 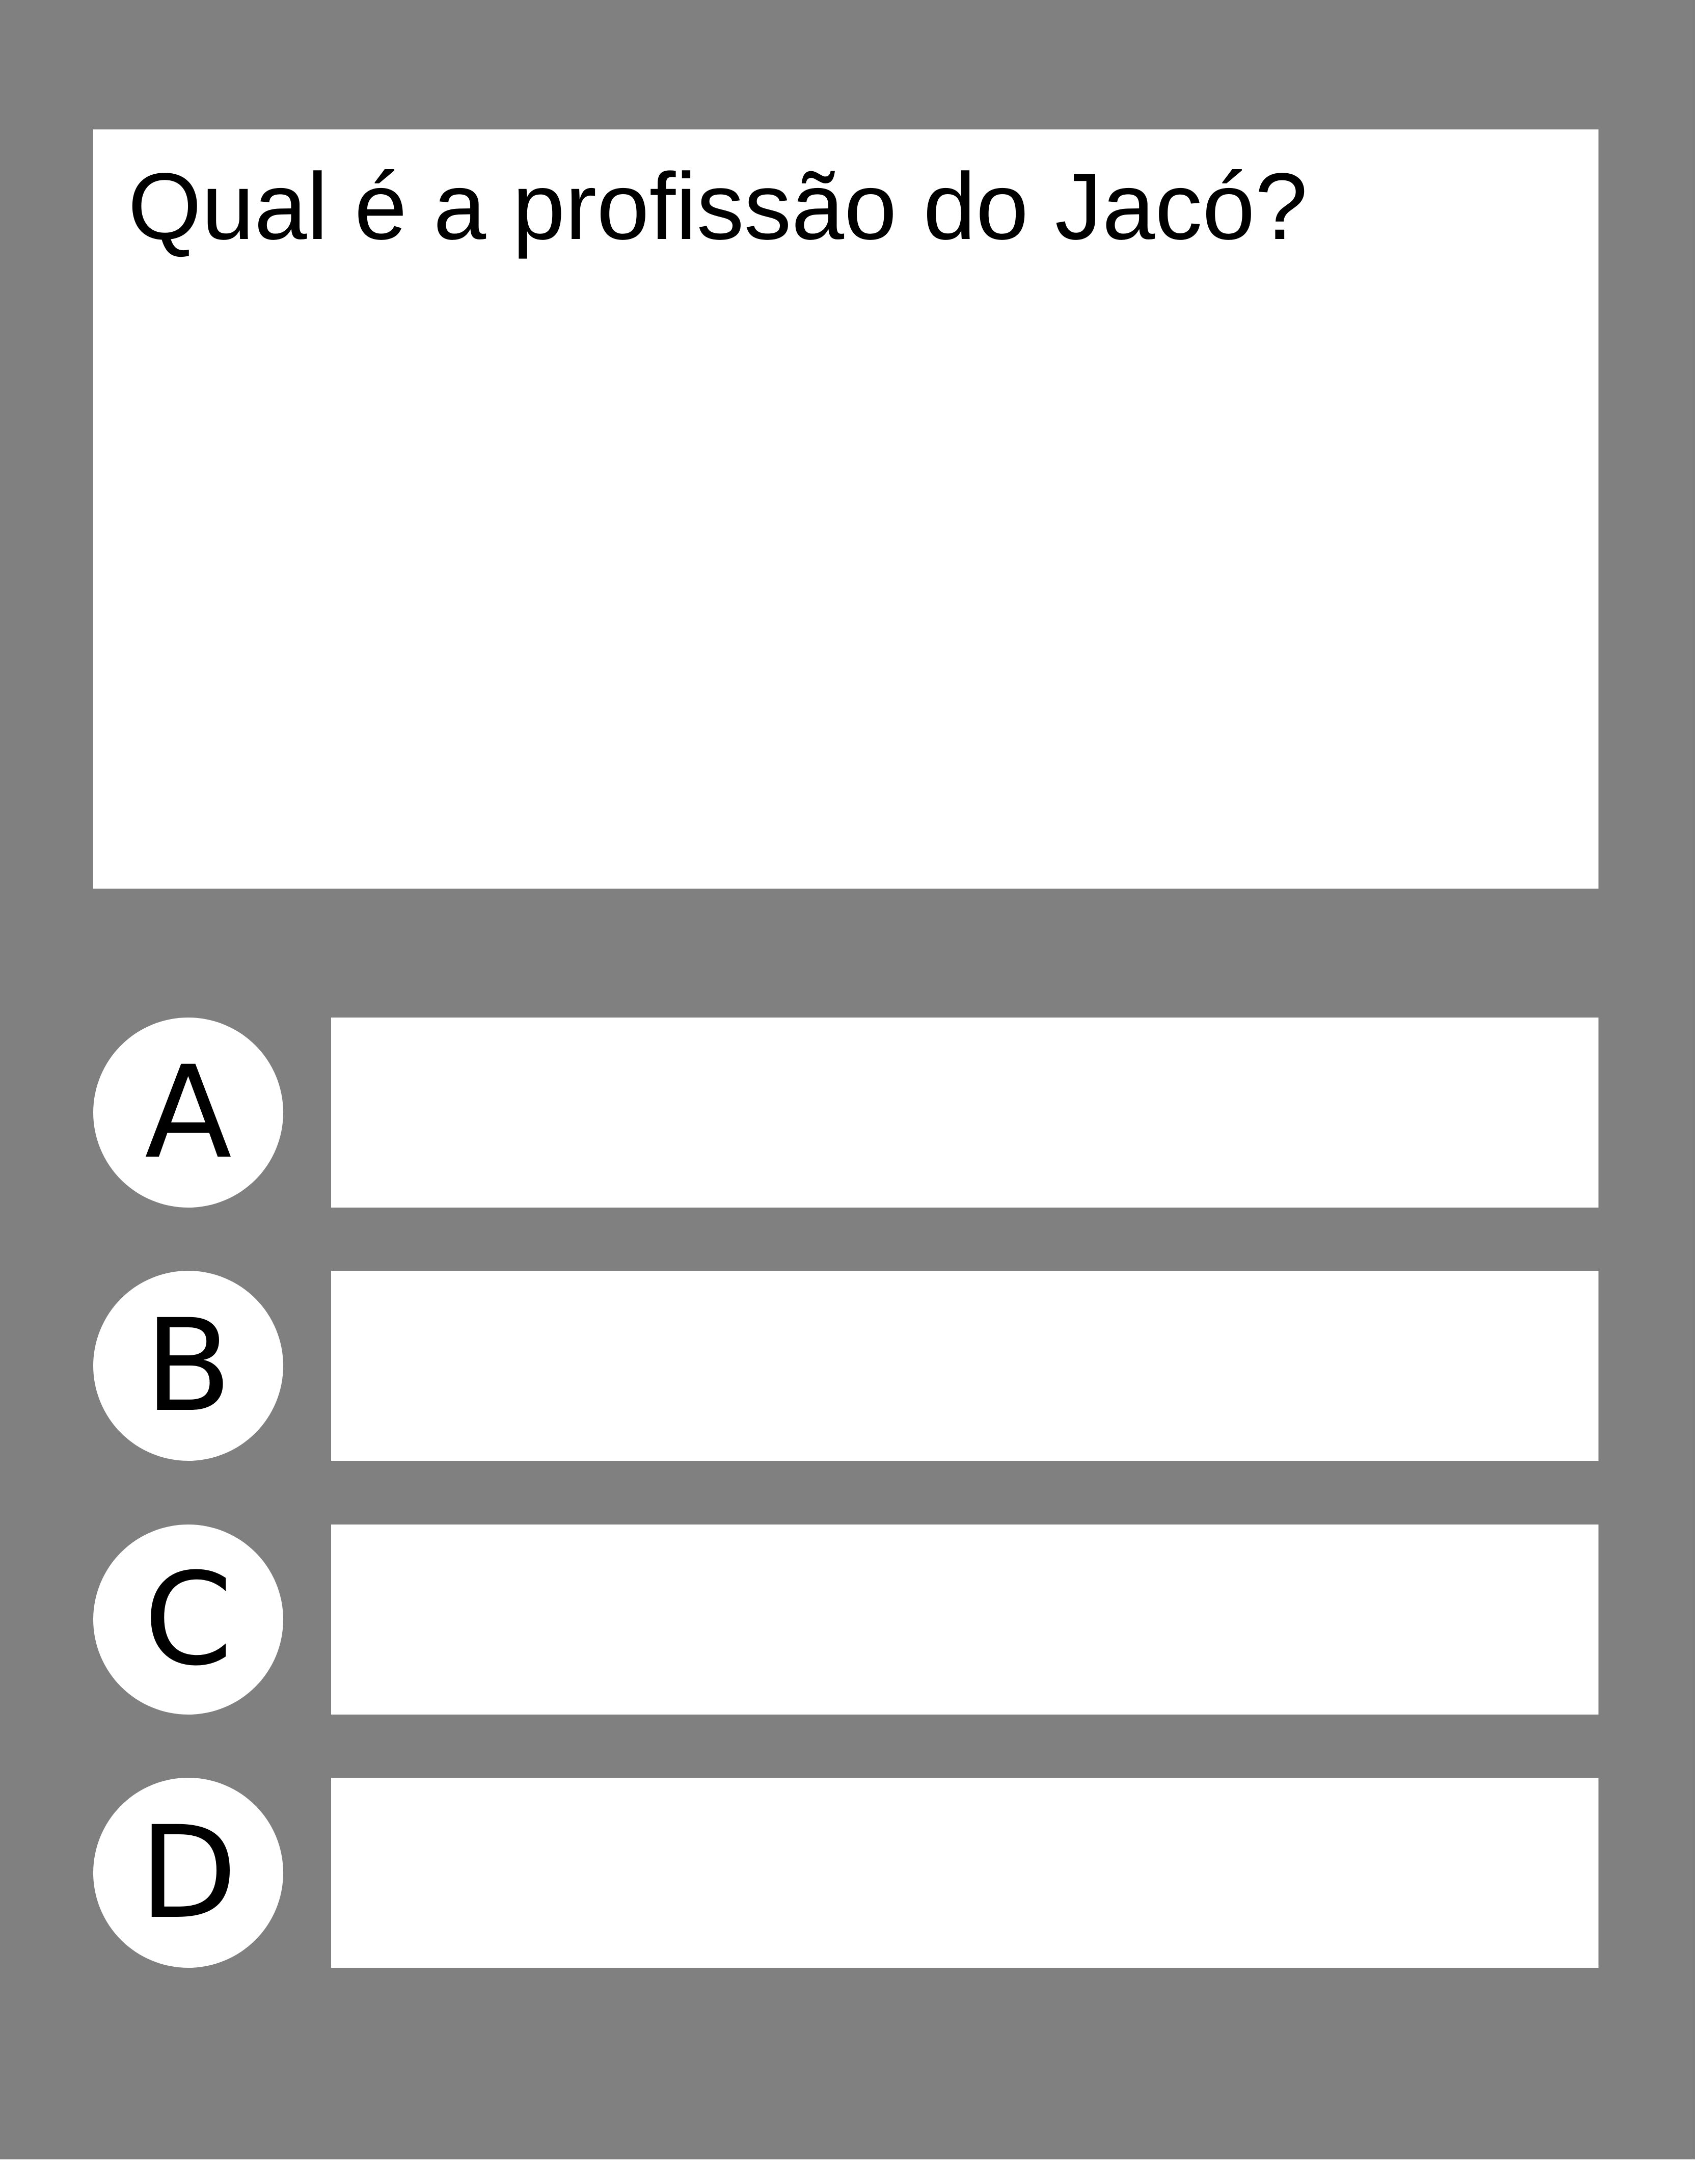 I want to click on option-d-letter: D, so click(x=188, y=1873).